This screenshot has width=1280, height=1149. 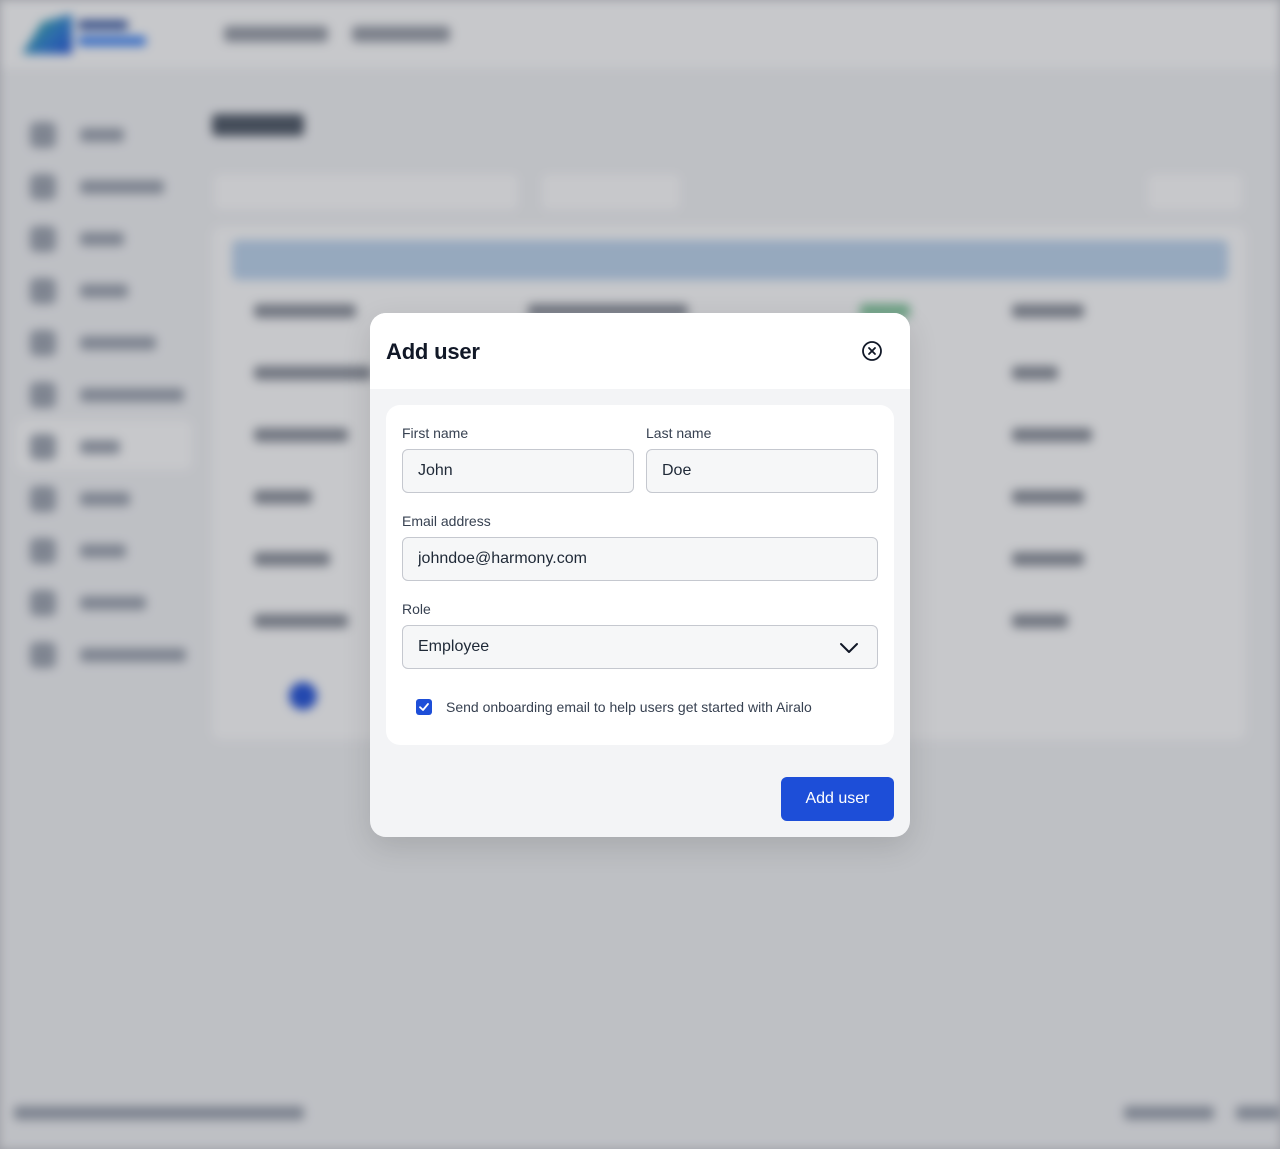 What do you see at coordinates (435, 433) in the screenshot?
I see `first-name-label: First name` at bounding box center [435, 433].